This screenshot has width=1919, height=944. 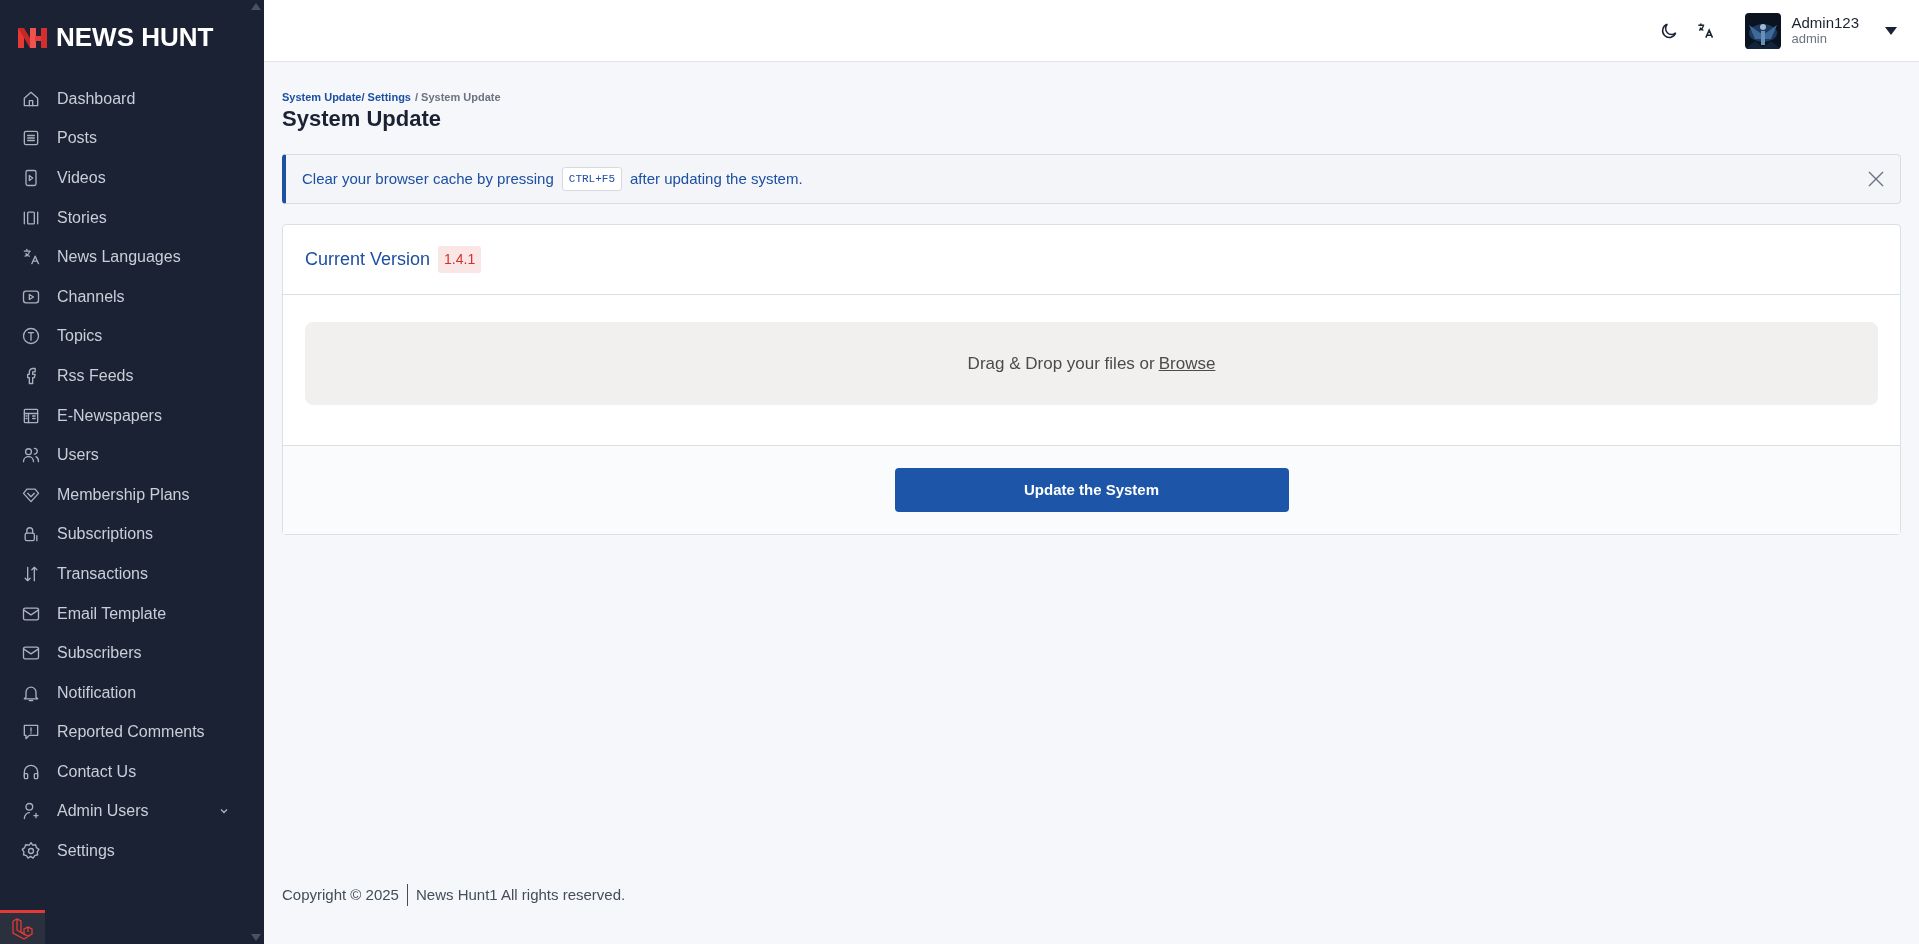 What do you see at coordinates (1876, 178) in the screenshot?
I see `close-icon` at bounding box center [1876, 178].